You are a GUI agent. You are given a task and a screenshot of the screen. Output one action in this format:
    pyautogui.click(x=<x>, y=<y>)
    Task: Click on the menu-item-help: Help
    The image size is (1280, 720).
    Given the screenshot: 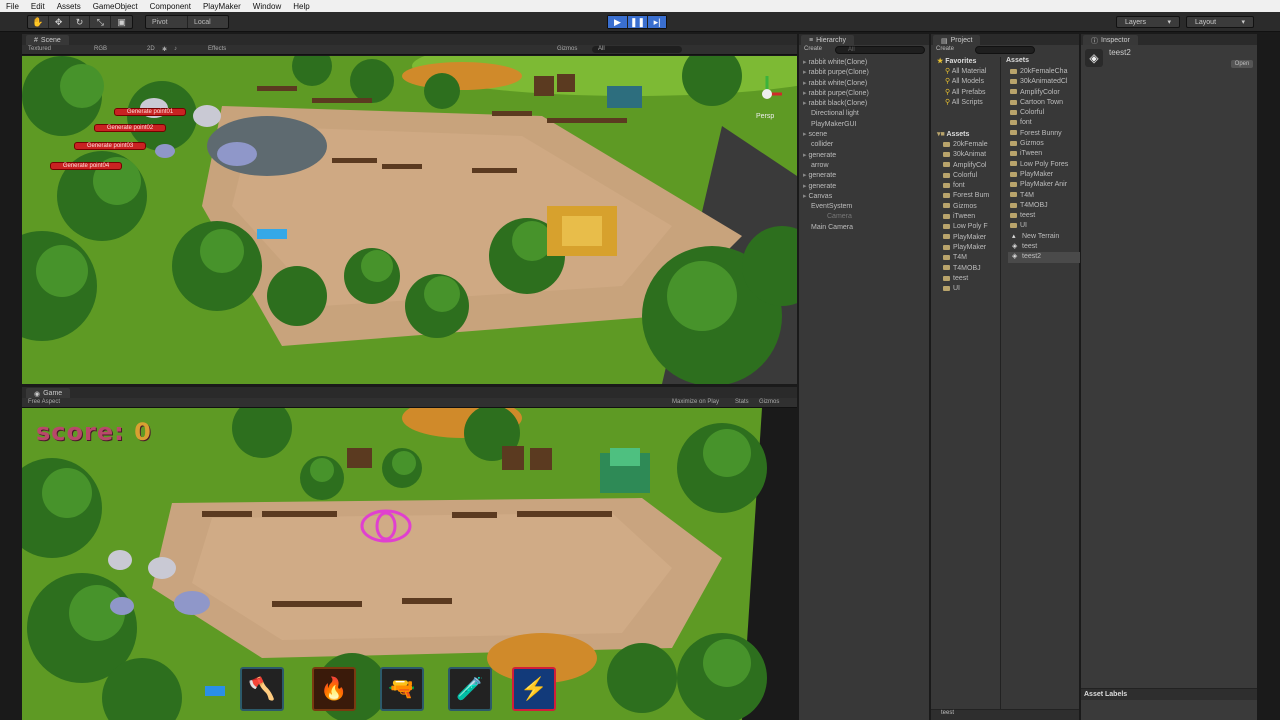 What is the action you would take?
    pyautogui.click(x=301, y=6)
    